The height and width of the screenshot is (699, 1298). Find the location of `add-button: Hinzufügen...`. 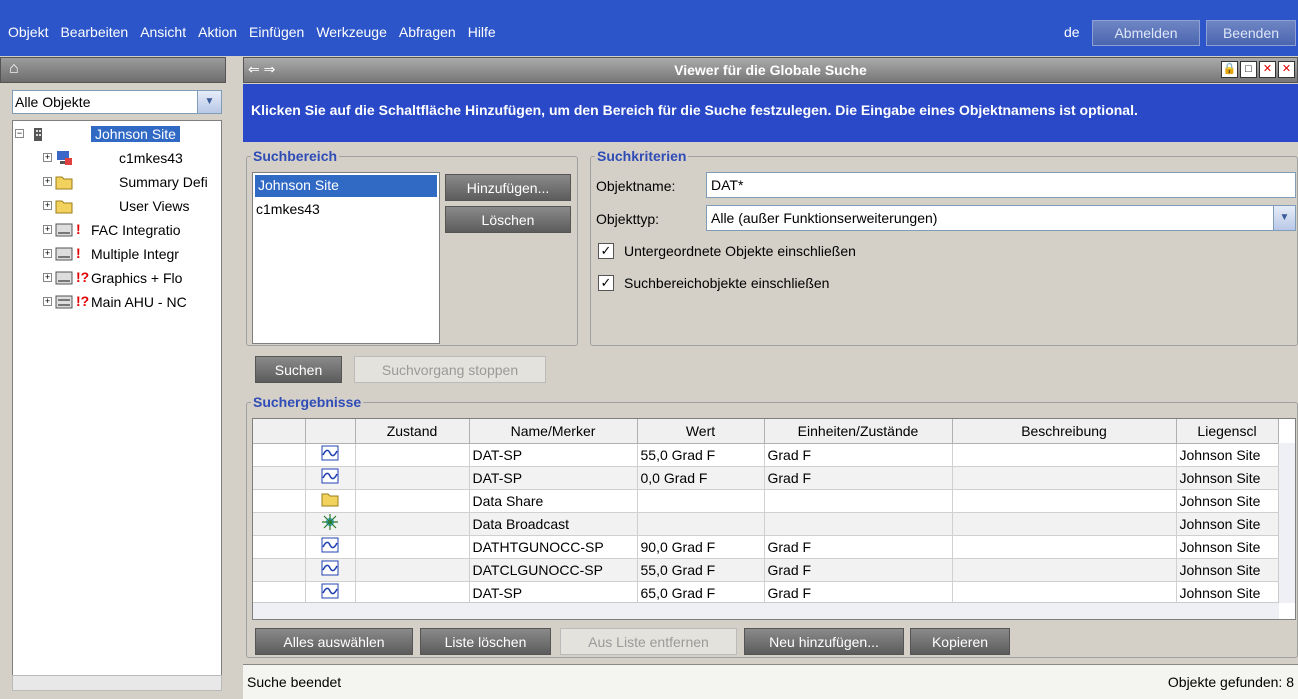

add-button: Hinzufügen... is located at coordinates (508, 187).